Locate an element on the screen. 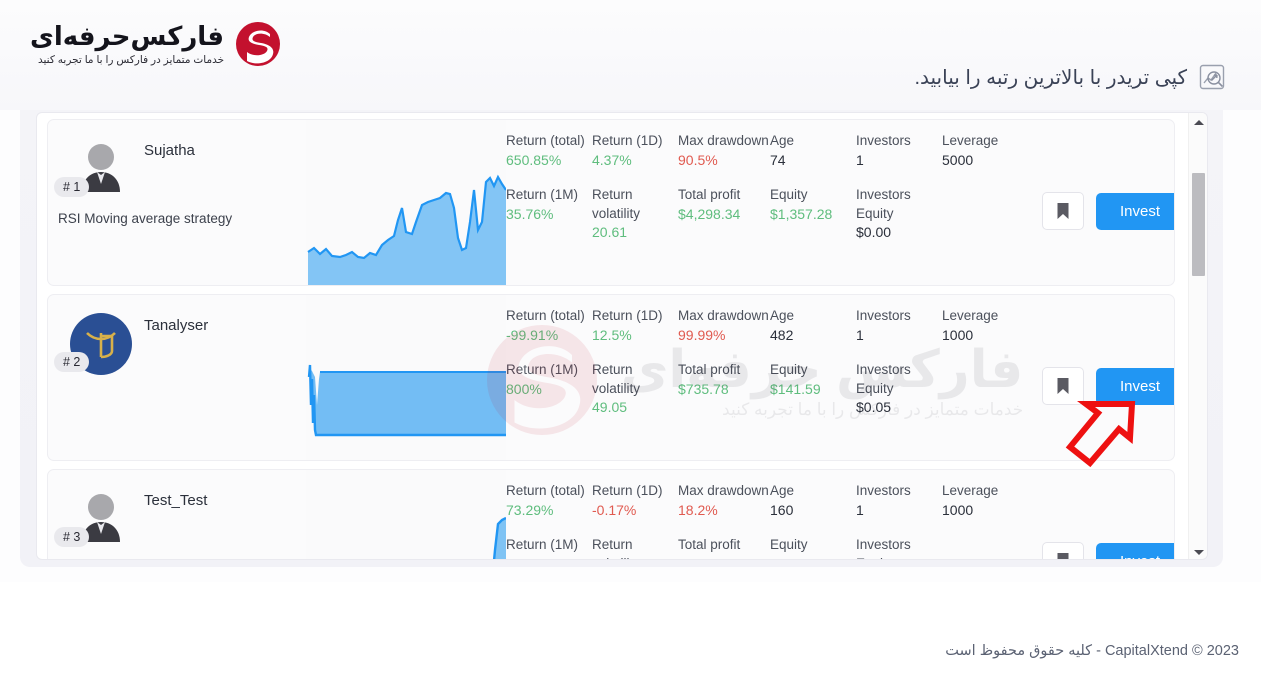 The image size is (1261, 687). trader-name: Sujatha is located at coordinates (169, 150).